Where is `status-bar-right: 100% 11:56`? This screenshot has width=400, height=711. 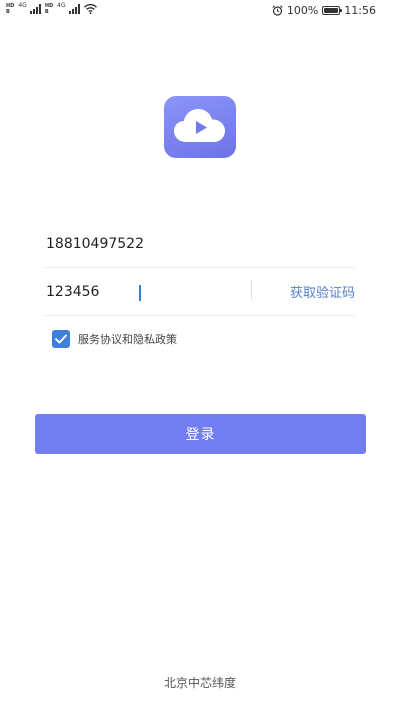 status-bar-right: 100% 11:56 is located at coordinates (324, 10).